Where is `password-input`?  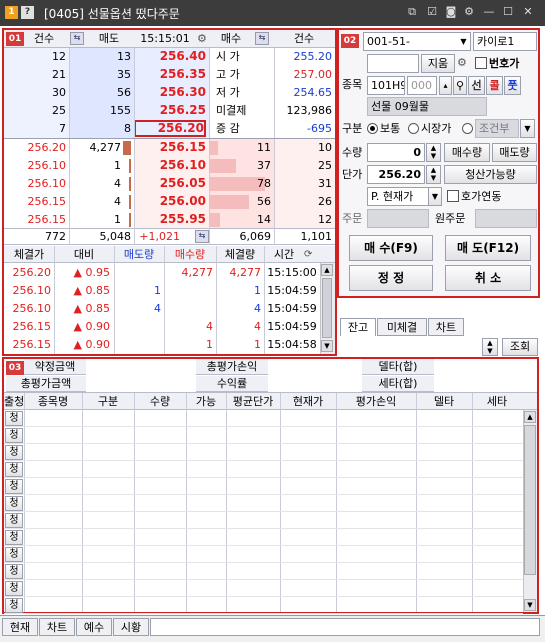 password-input is located at coordinates (393, 63).